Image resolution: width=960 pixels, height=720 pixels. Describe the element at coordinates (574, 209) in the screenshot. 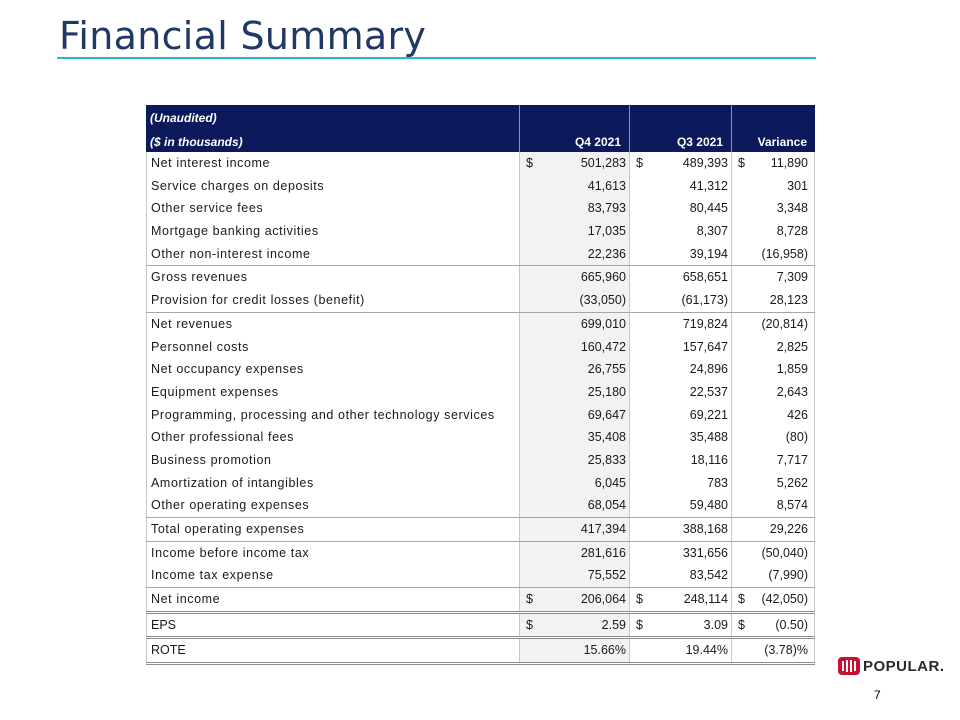

I see `cell-q4: 83,793` at that location.